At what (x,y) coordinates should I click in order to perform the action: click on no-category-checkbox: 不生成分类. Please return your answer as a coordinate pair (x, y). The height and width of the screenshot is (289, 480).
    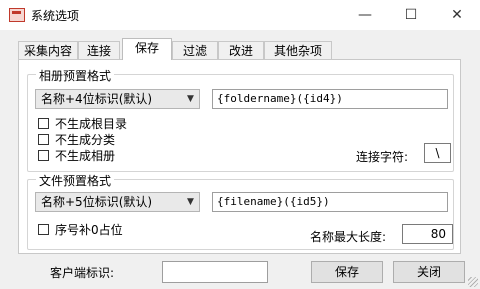
    Looking at the image, I should click on (77, 139).